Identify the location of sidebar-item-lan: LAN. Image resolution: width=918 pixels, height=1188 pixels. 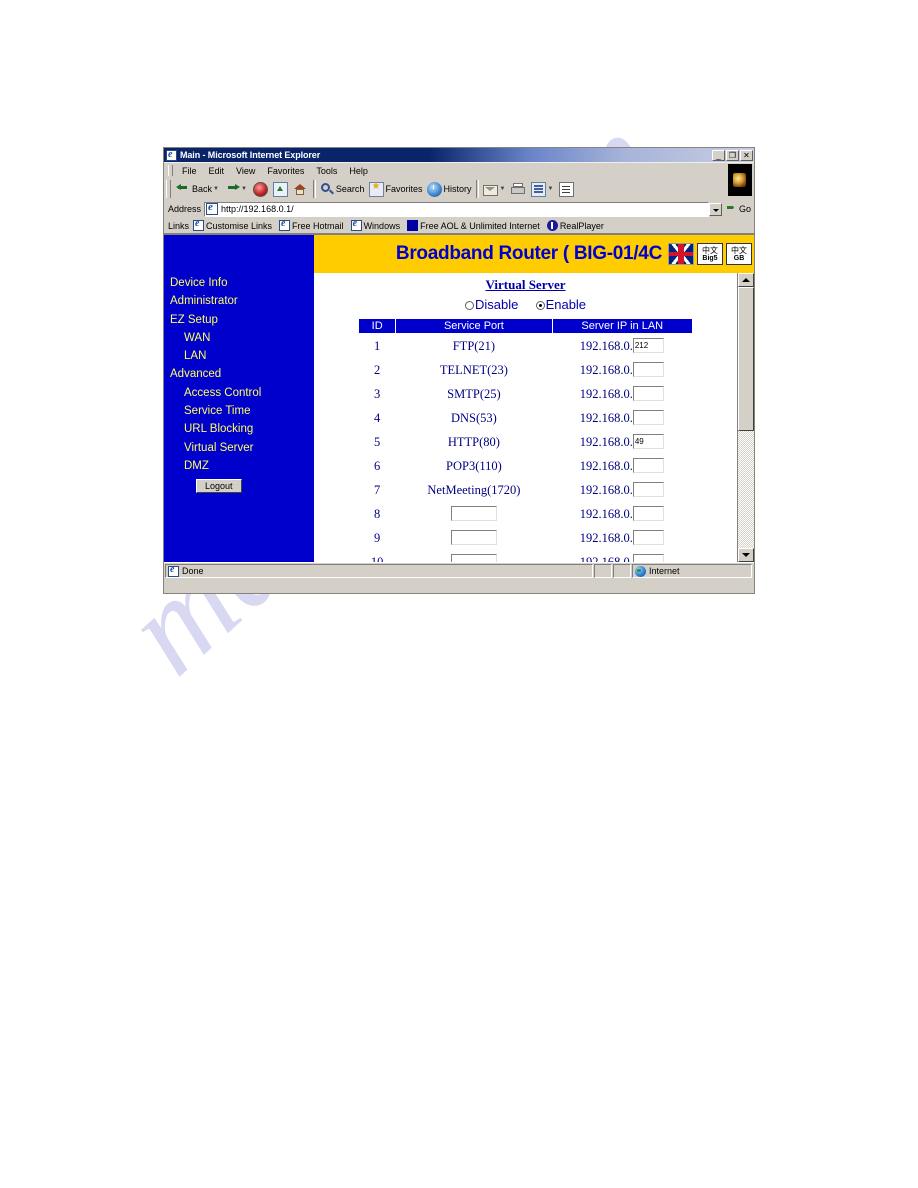
(239, 356).